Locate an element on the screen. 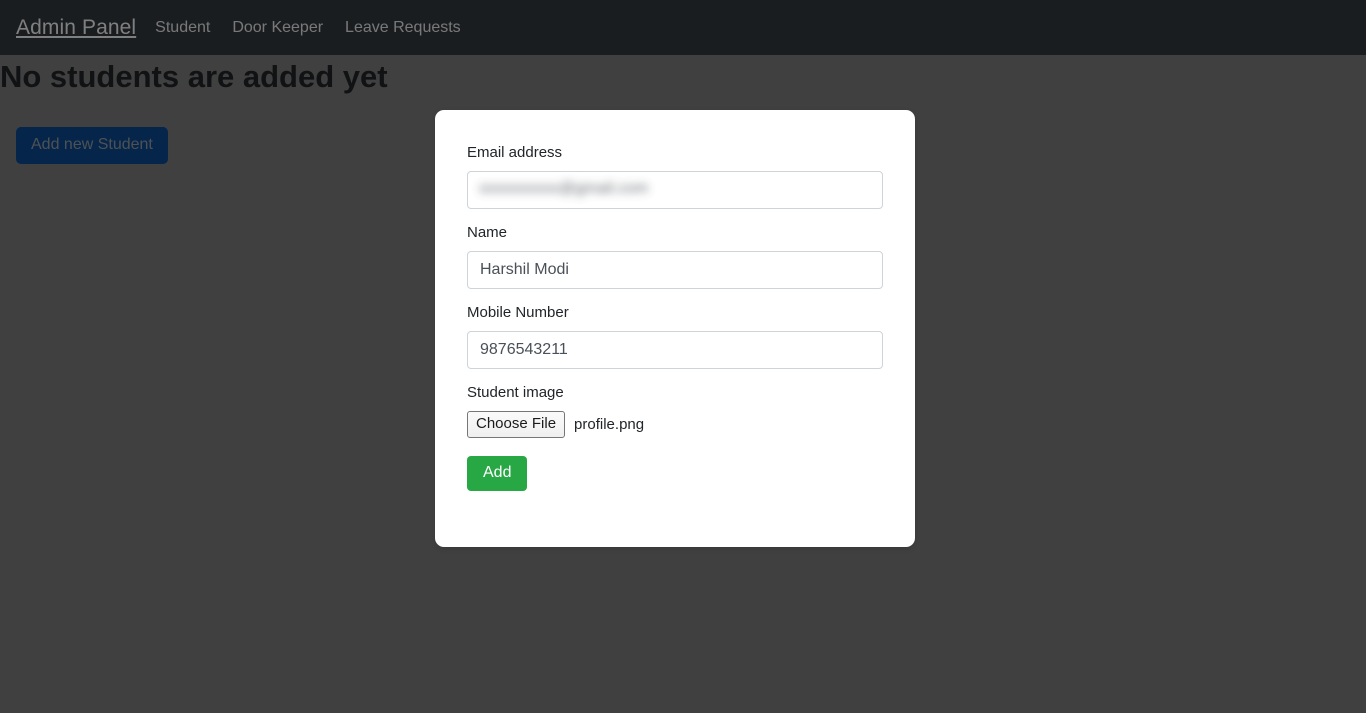 Image resolution: width=1366 pixels, height=713 pixels. email-input-wrap: xxxxxxxxxx@gmail.com is located at coordinates (675, 190).